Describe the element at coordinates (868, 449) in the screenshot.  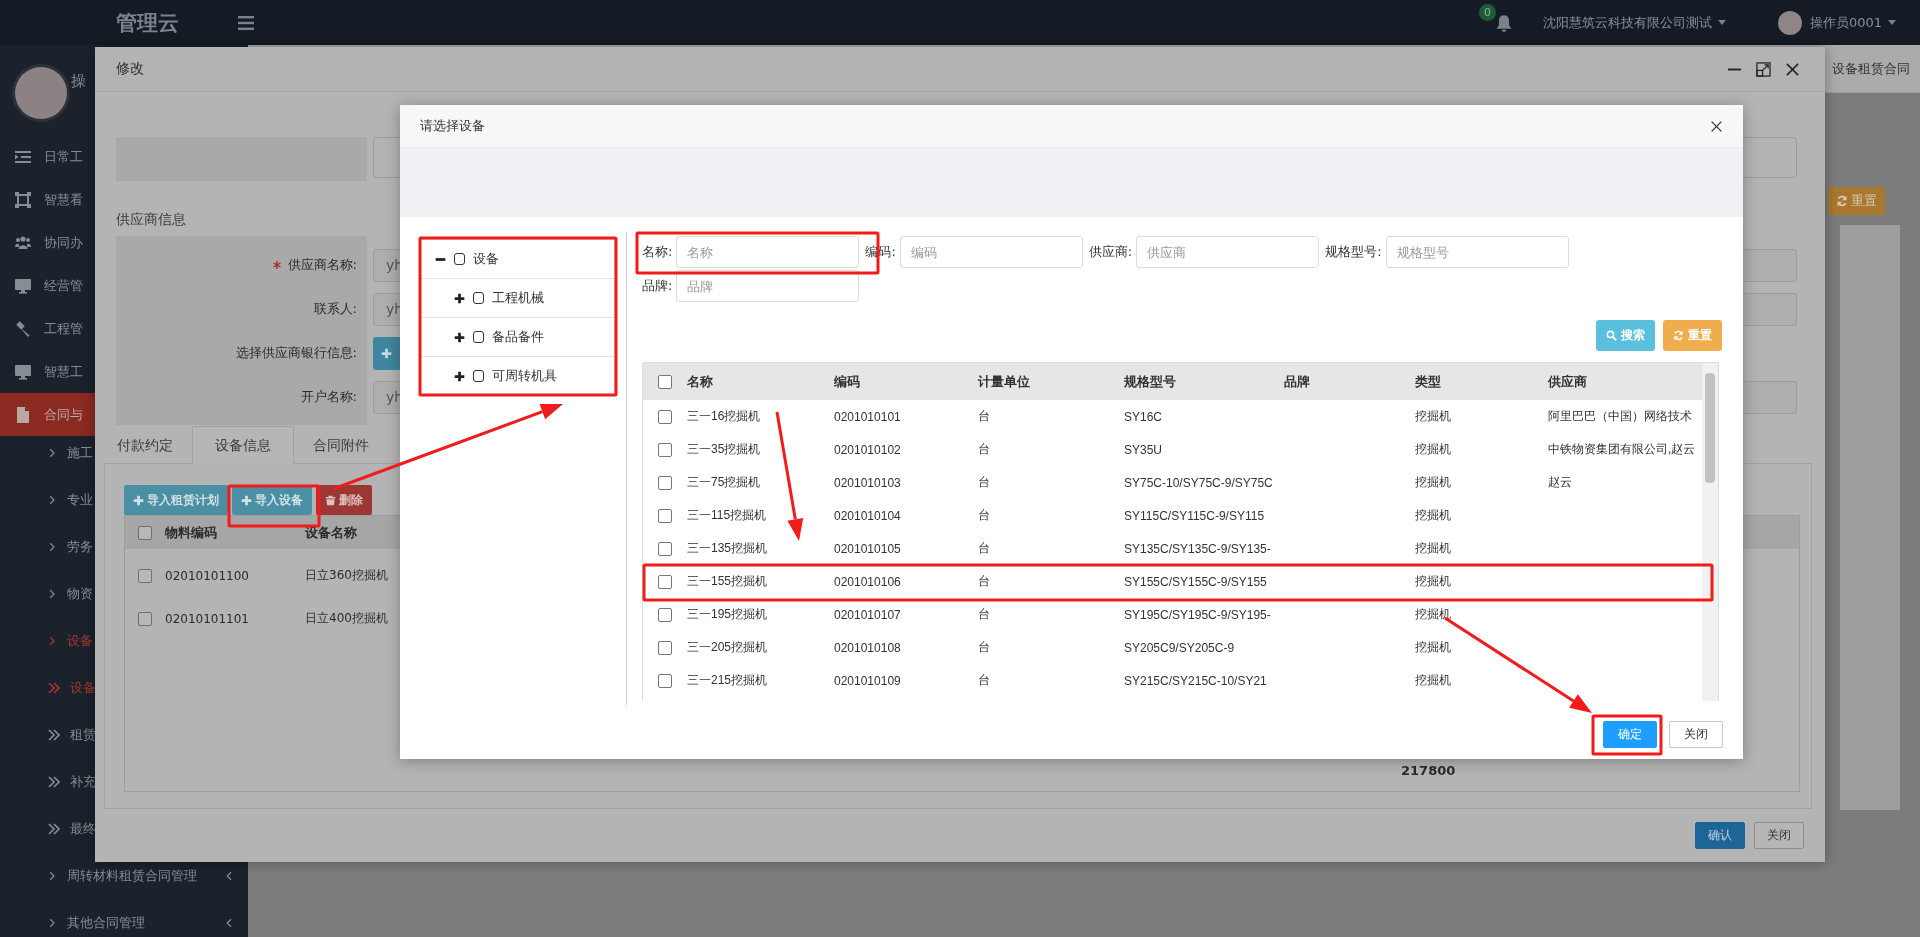
I see `table-cell-text: 0201010102` at that location.